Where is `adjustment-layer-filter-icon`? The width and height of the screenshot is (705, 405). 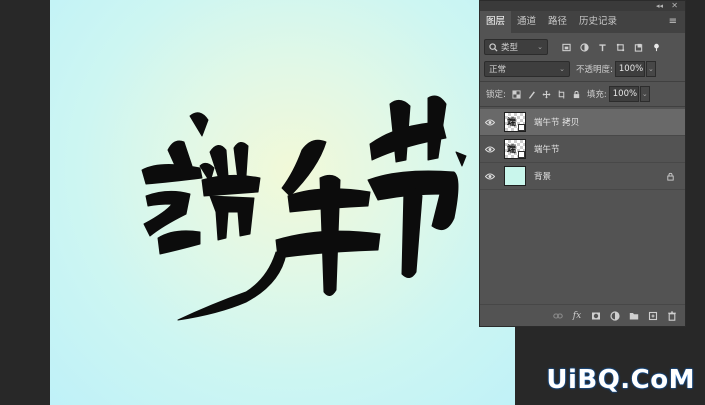
adjustment-layer-filter-icon is located at coordinates (584, 47).